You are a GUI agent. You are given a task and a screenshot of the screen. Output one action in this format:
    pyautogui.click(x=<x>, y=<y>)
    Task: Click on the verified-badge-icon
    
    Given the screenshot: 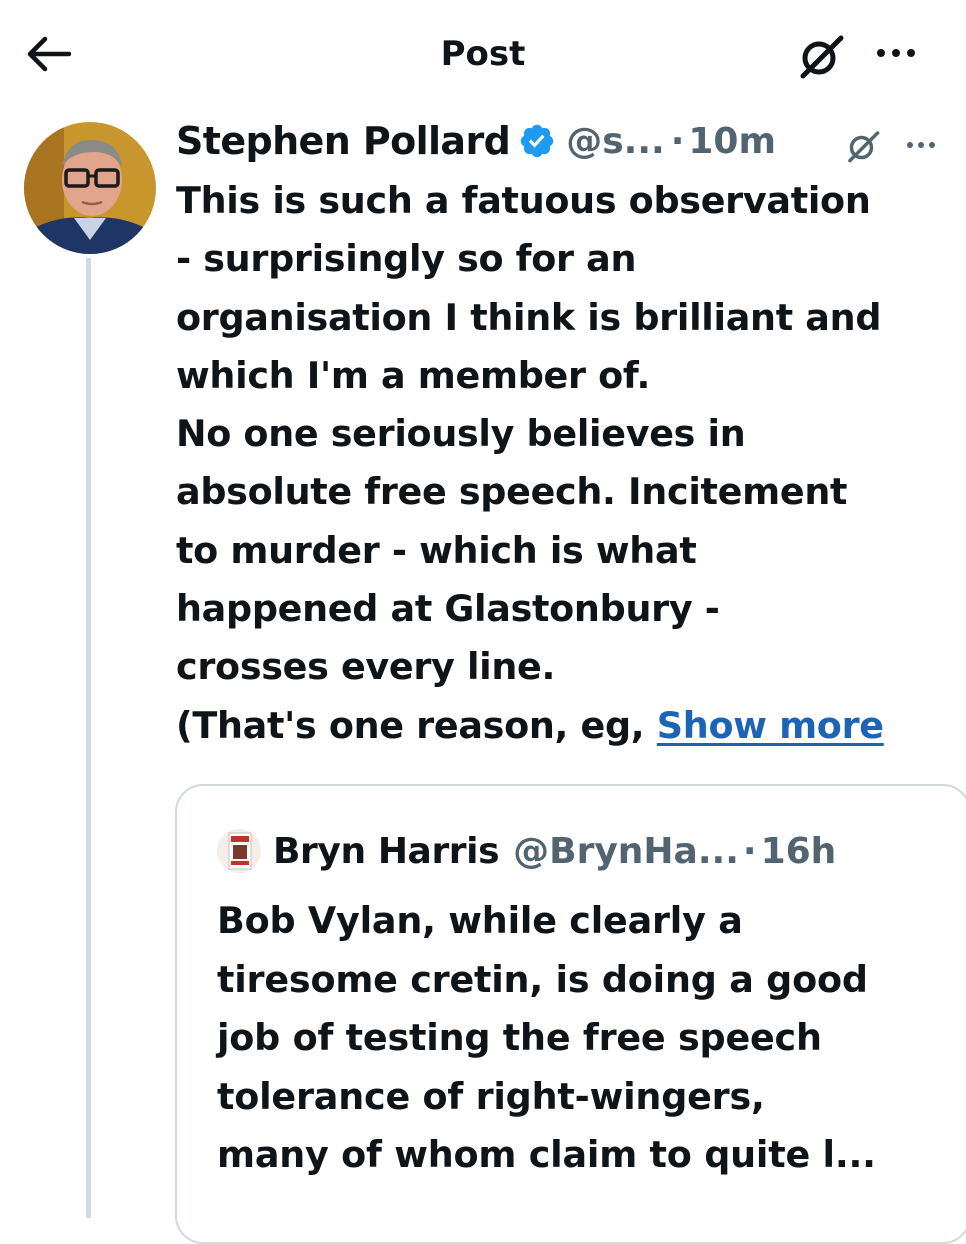 What is the action you would take?
    pyautogui.click(x=537, y=141)
    